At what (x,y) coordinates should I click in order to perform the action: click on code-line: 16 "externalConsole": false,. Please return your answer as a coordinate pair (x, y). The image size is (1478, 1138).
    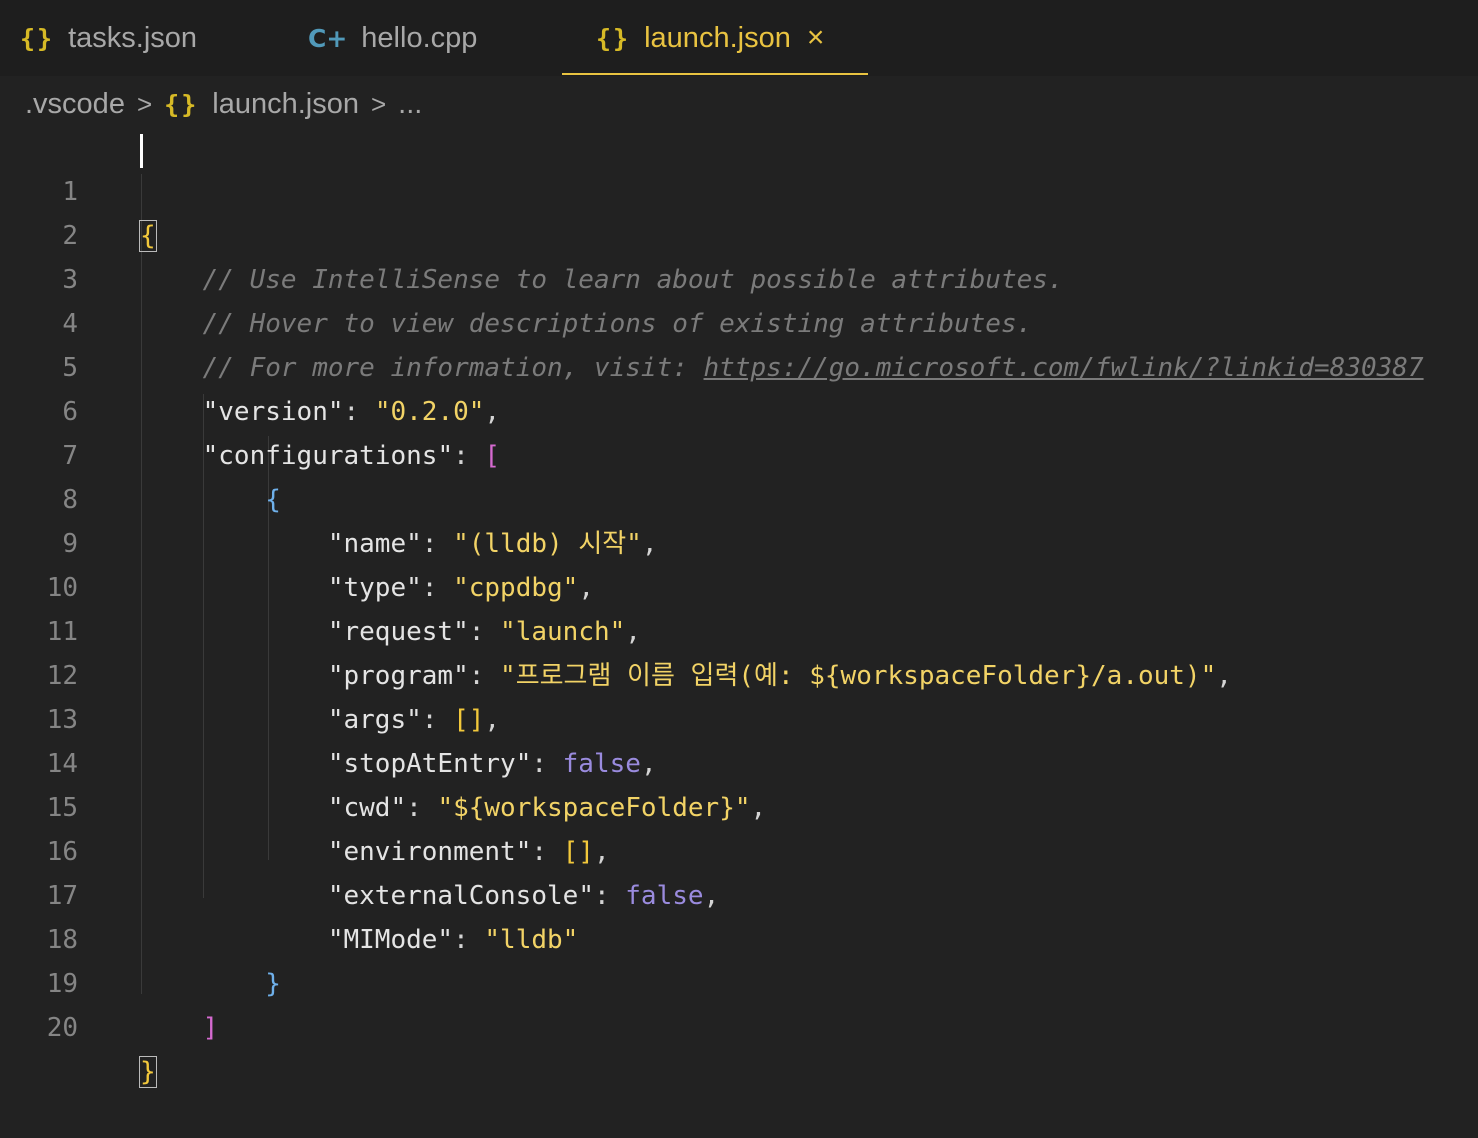
    Looking at the image, I should click on (739, 848).